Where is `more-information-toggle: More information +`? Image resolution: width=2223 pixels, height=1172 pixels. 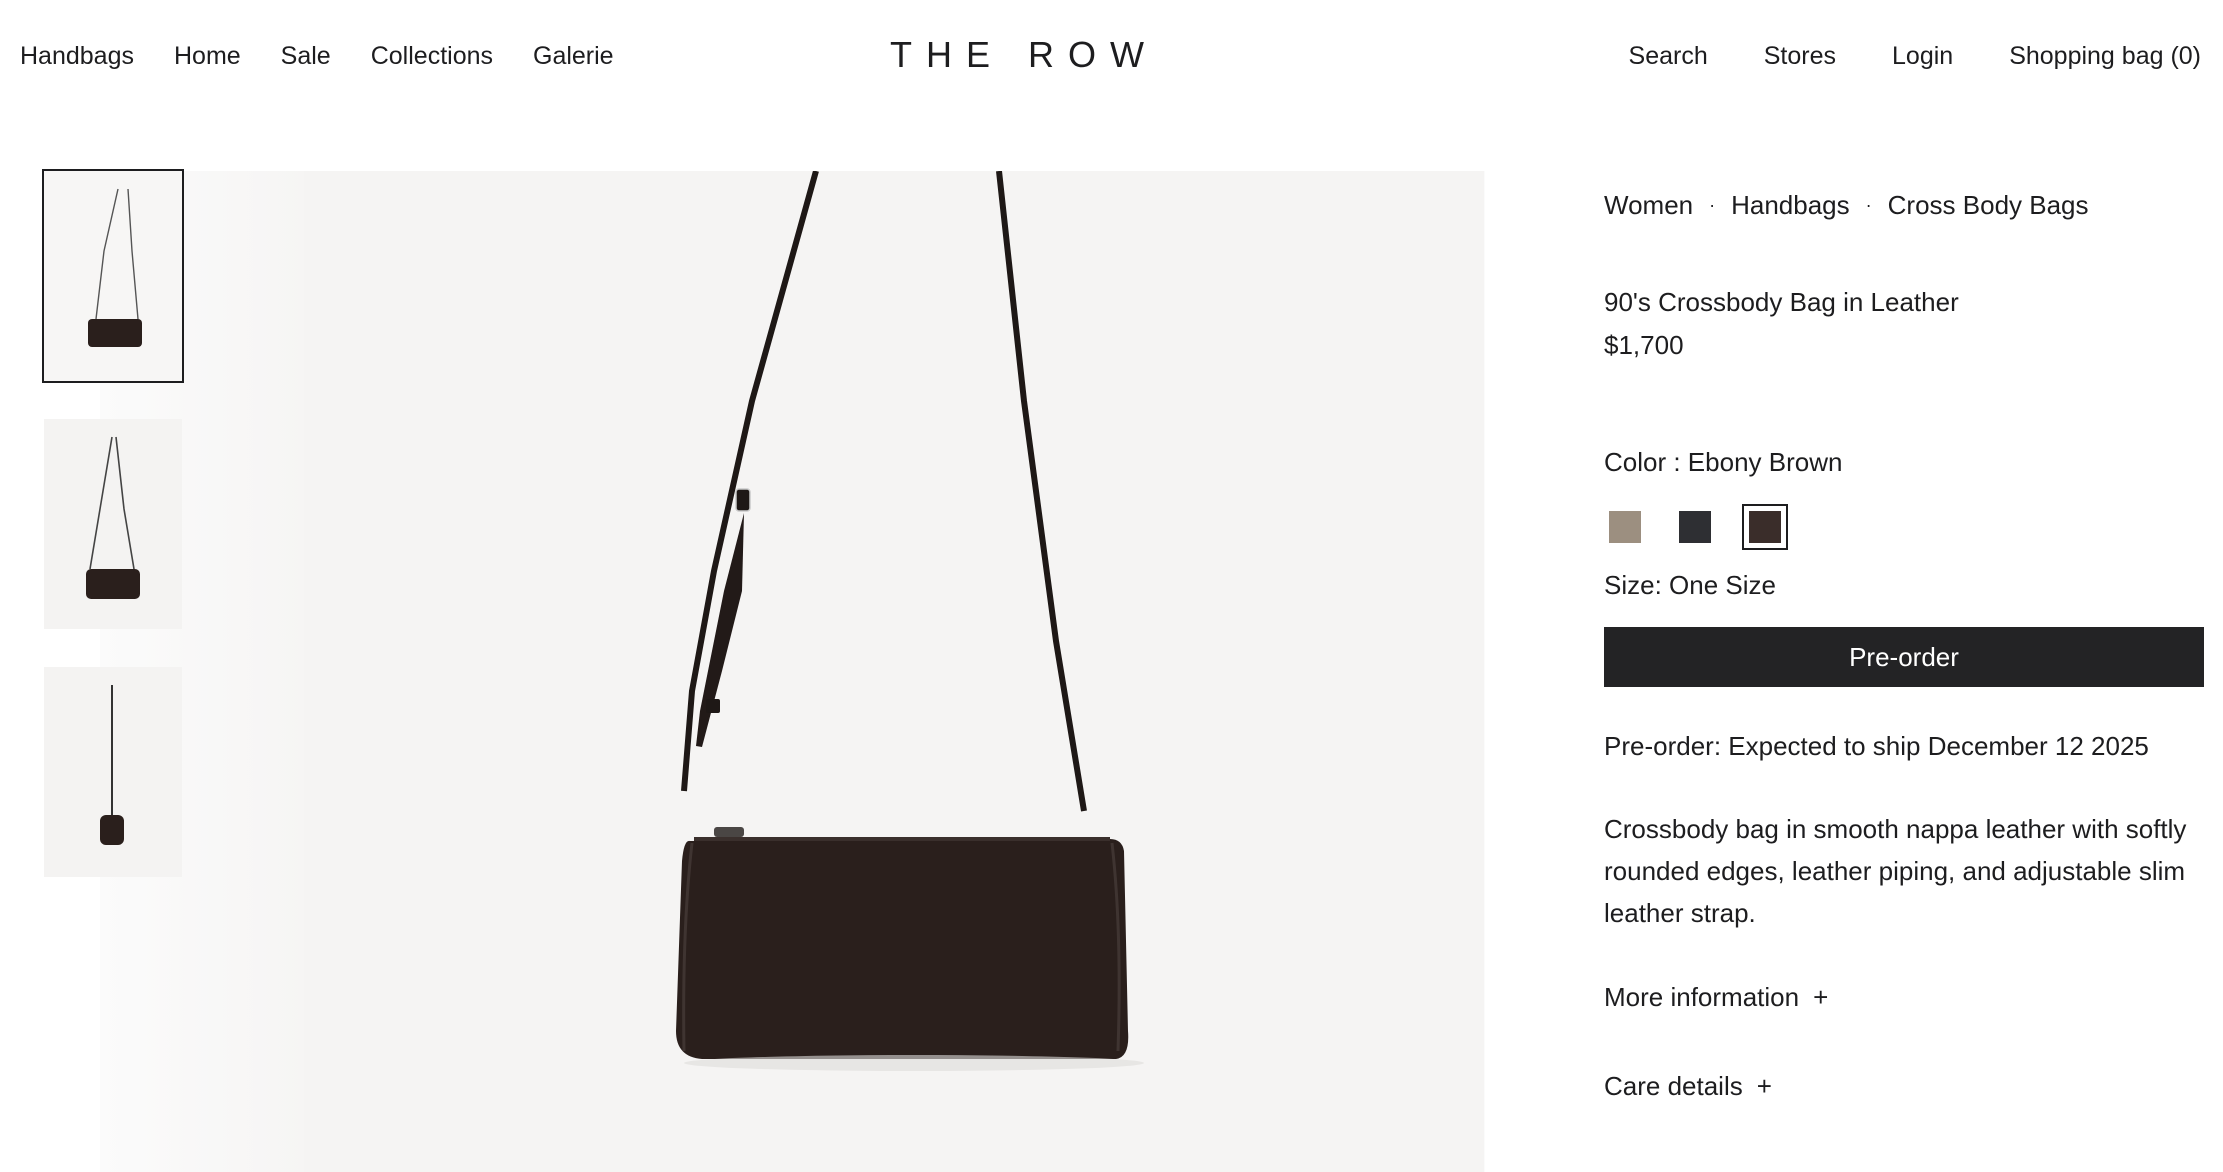
more-information-toggle: More information + is located at coordinates (1904, 997).